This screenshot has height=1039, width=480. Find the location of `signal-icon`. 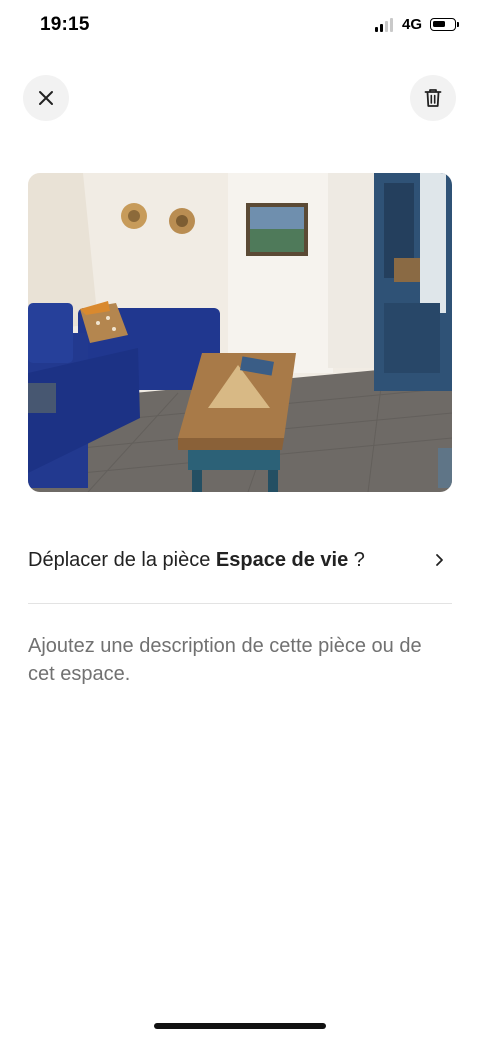

signal-icon is located at coordinates (383, 24).